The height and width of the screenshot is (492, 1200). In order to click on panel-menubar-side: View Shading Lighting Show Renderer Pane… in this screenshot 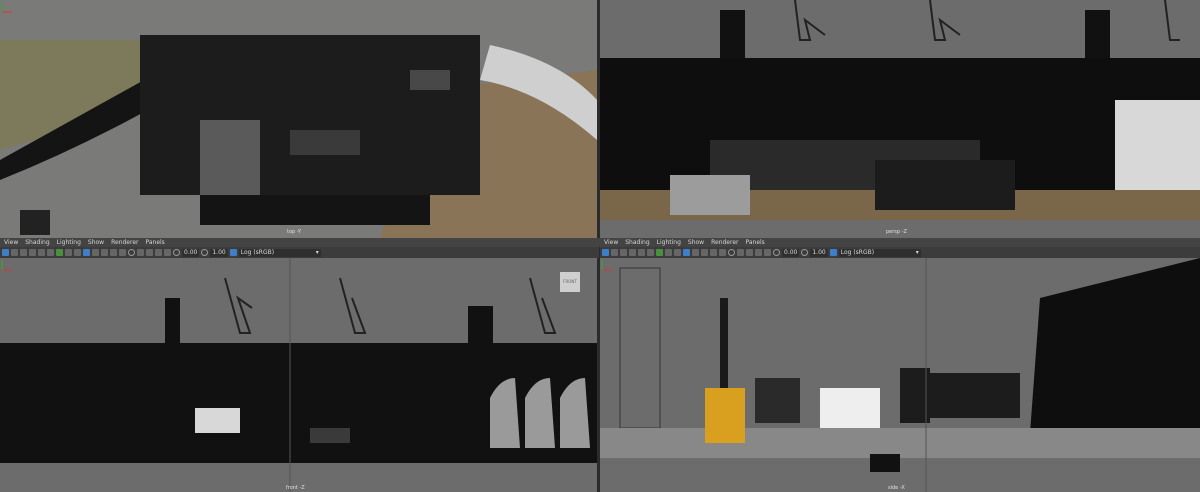, I will do `click(900, 242)`.